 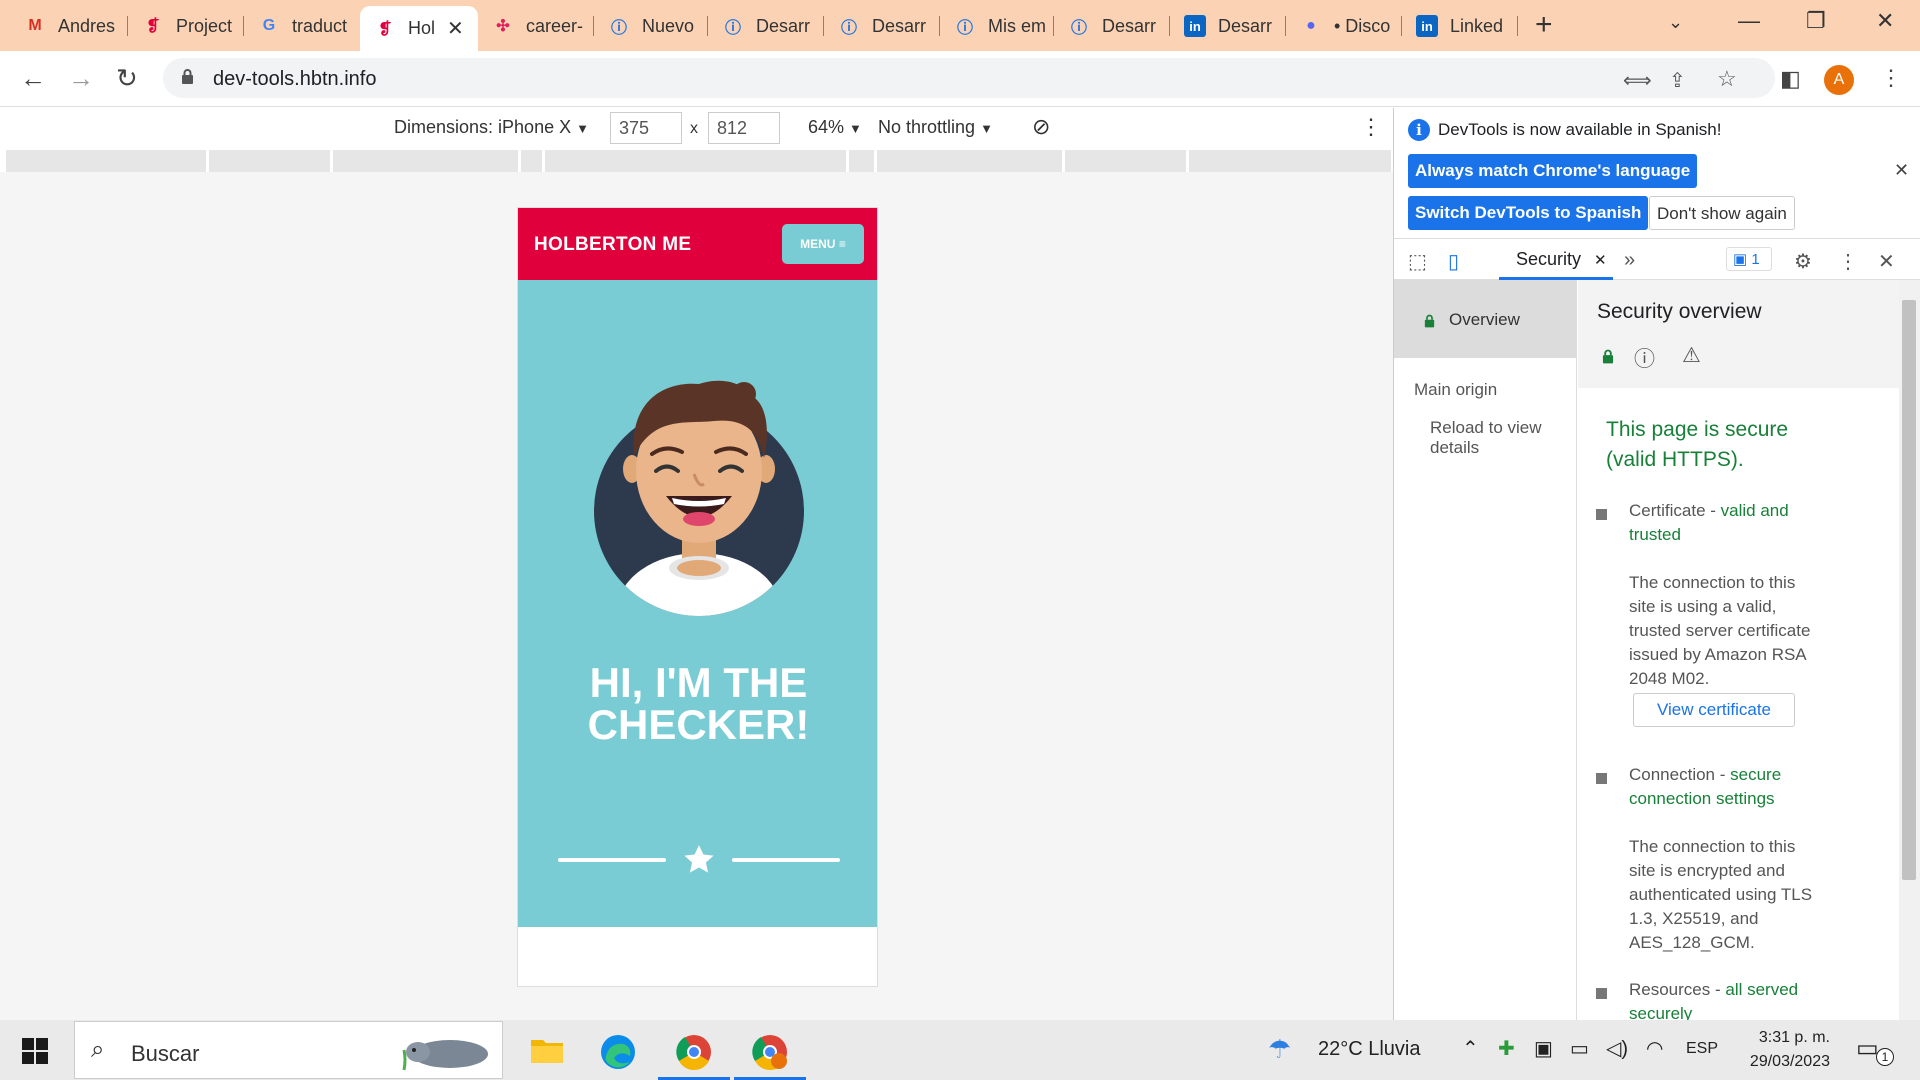 I want to click on sidebar-item-overview: Overview, so click(x=1485, y=319).